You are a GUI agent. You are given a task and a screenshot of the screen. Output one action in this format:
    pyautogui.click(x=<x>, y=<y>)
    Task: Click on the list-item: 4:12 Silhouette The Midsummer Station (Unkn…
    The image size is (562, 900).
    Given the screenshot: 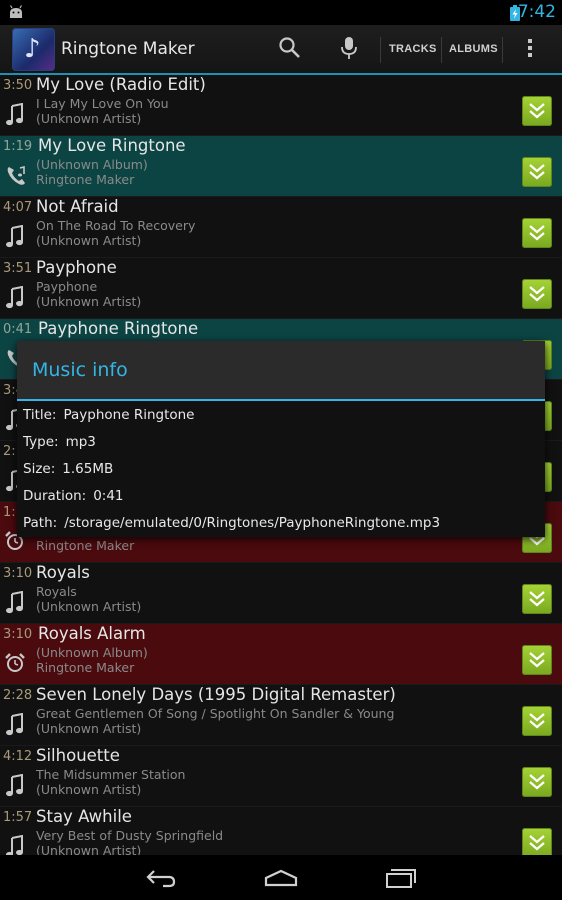 What is the action you would take?
    pyautogui.click(x=281, y=776)
    